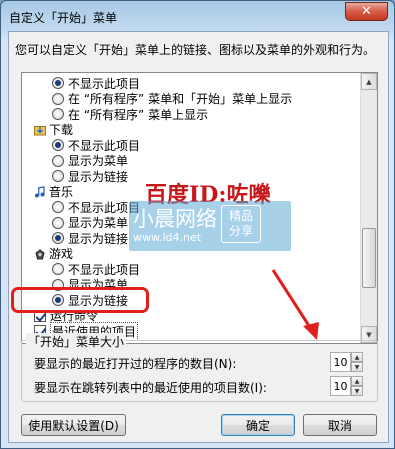 Image resolution: width=395 pixels, height=449 pixels. I want to click on list-scrollbar: ▲ ▼, so click(368, 208).